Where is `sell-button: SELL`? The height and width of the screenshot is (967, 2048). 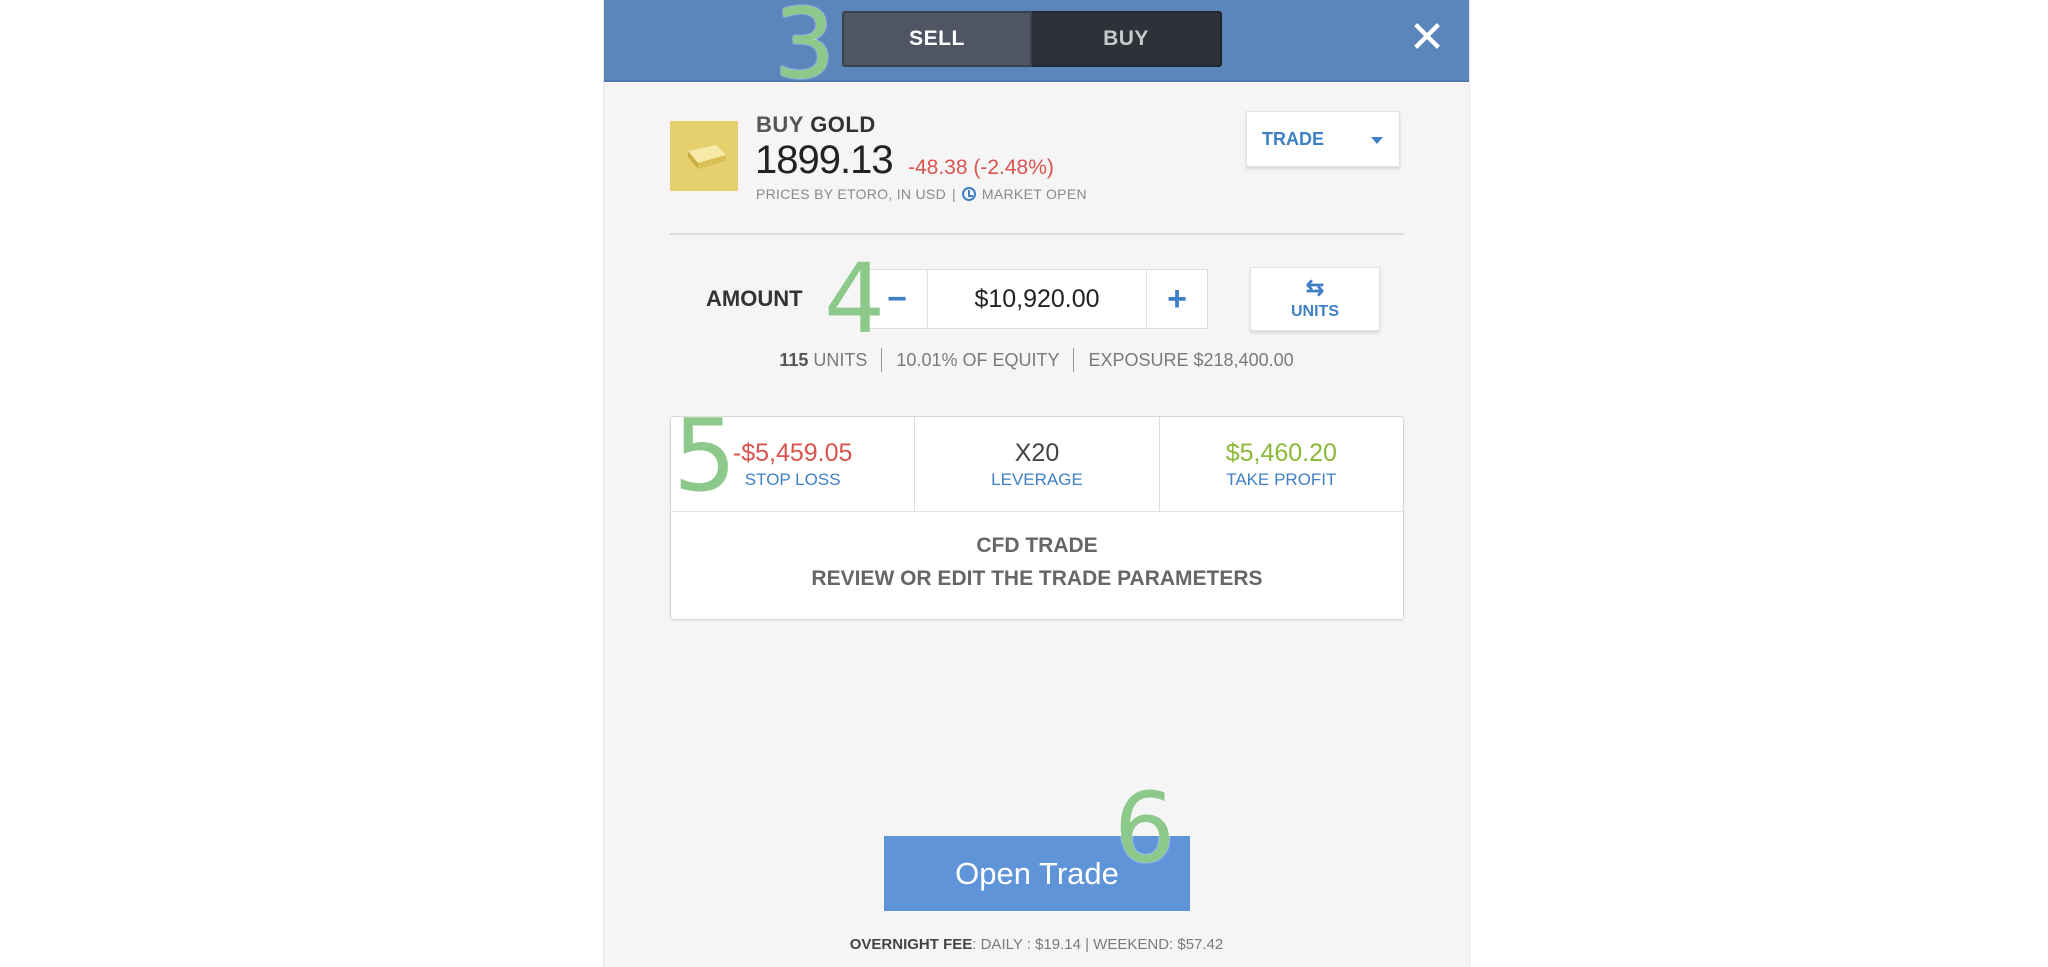 sell-button: SELL is located at coordinates (937, 39).